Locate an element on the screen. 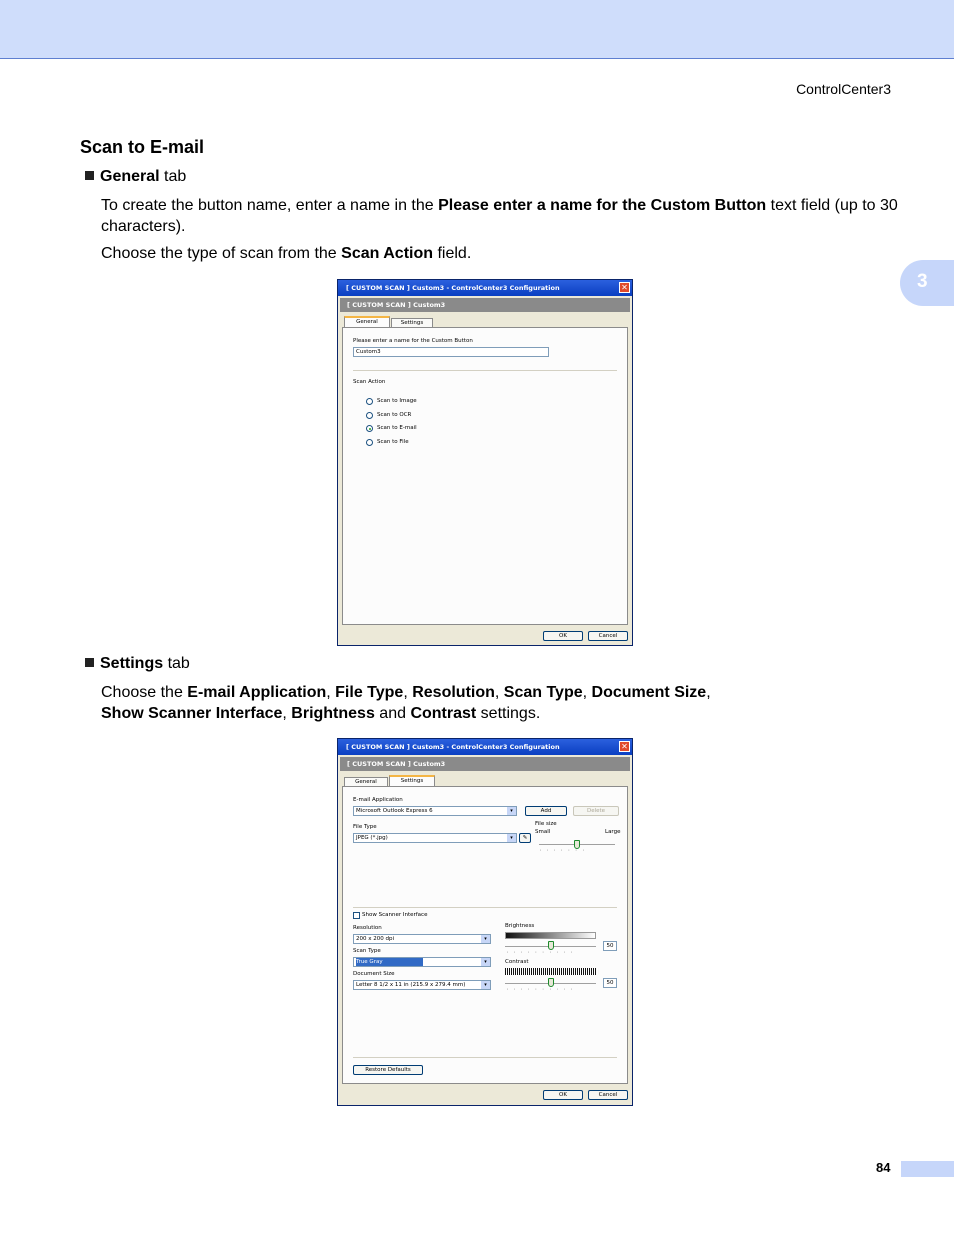 The height and width of the screenshot is (1235, 954). dialog-banner: [ CUSTOM SCAN ] Custom3 is located at coordinates (485, 305).